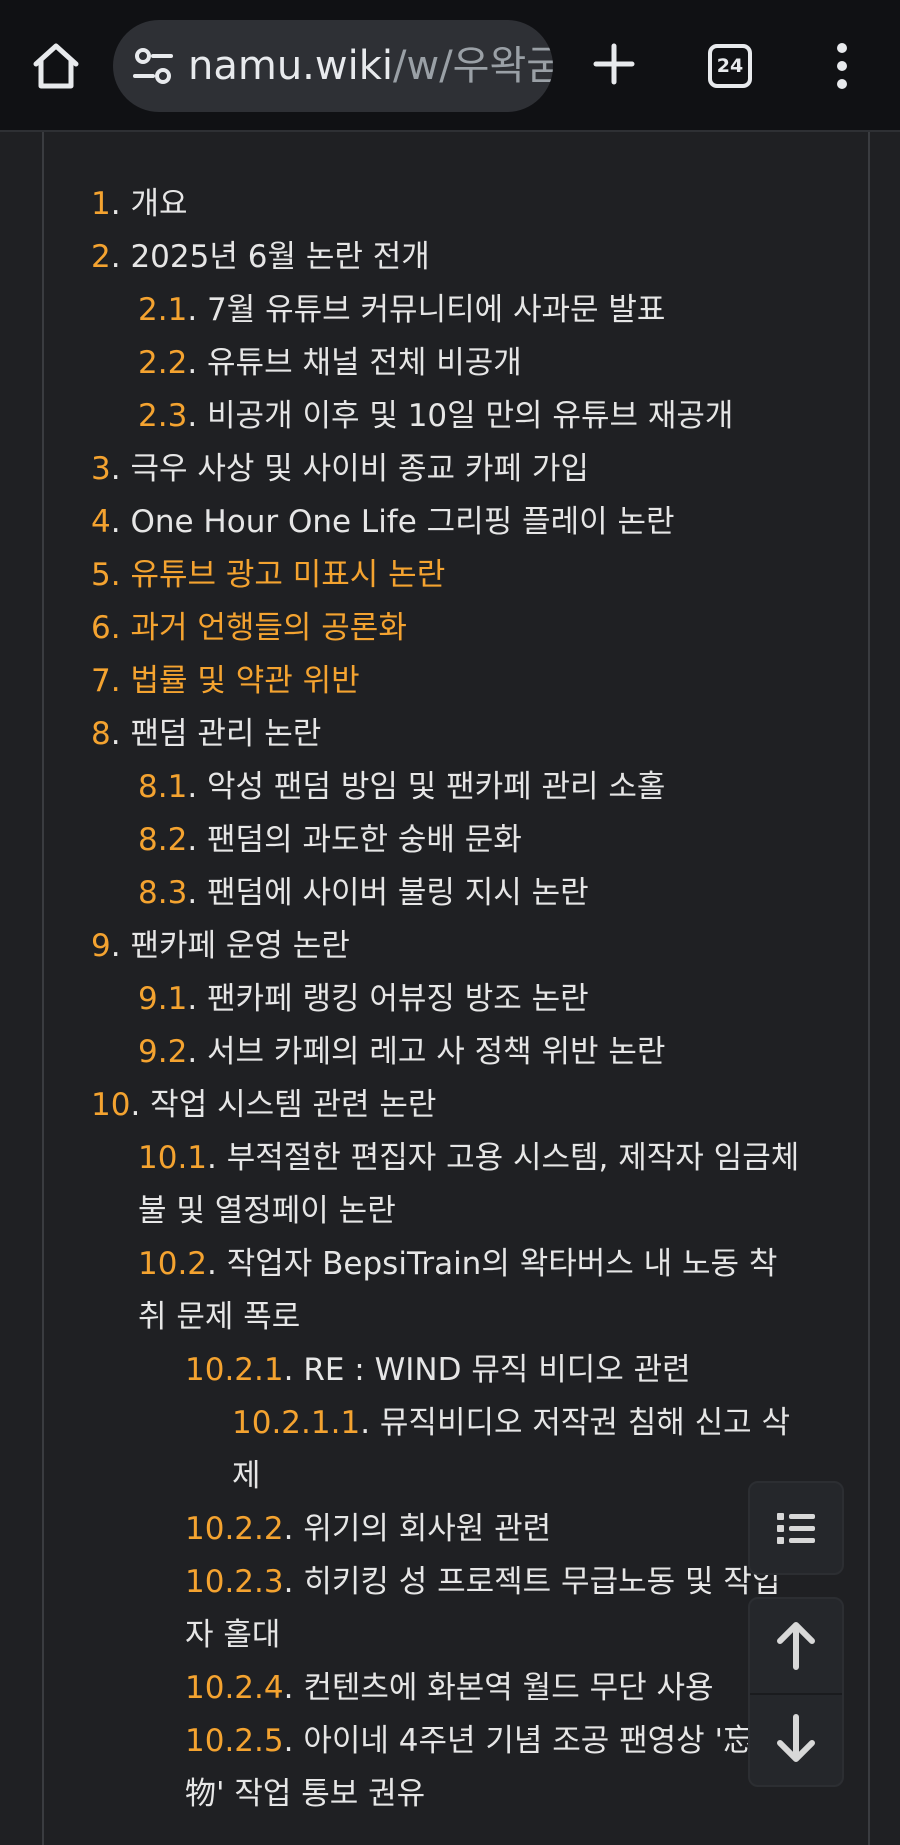  Describe the element at coordinates (364, 840) in the screenshot. I see `toc-item-title: 팬덤의 과도한 숭배 문화` at that location.